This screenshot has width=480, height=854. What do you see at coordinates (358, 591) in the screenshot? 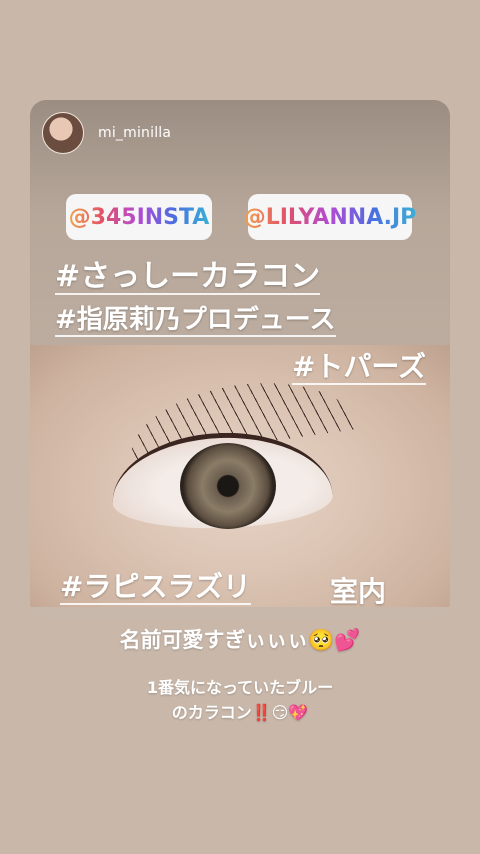
I see `room-label: 室内` at bounding box center [358, 591].